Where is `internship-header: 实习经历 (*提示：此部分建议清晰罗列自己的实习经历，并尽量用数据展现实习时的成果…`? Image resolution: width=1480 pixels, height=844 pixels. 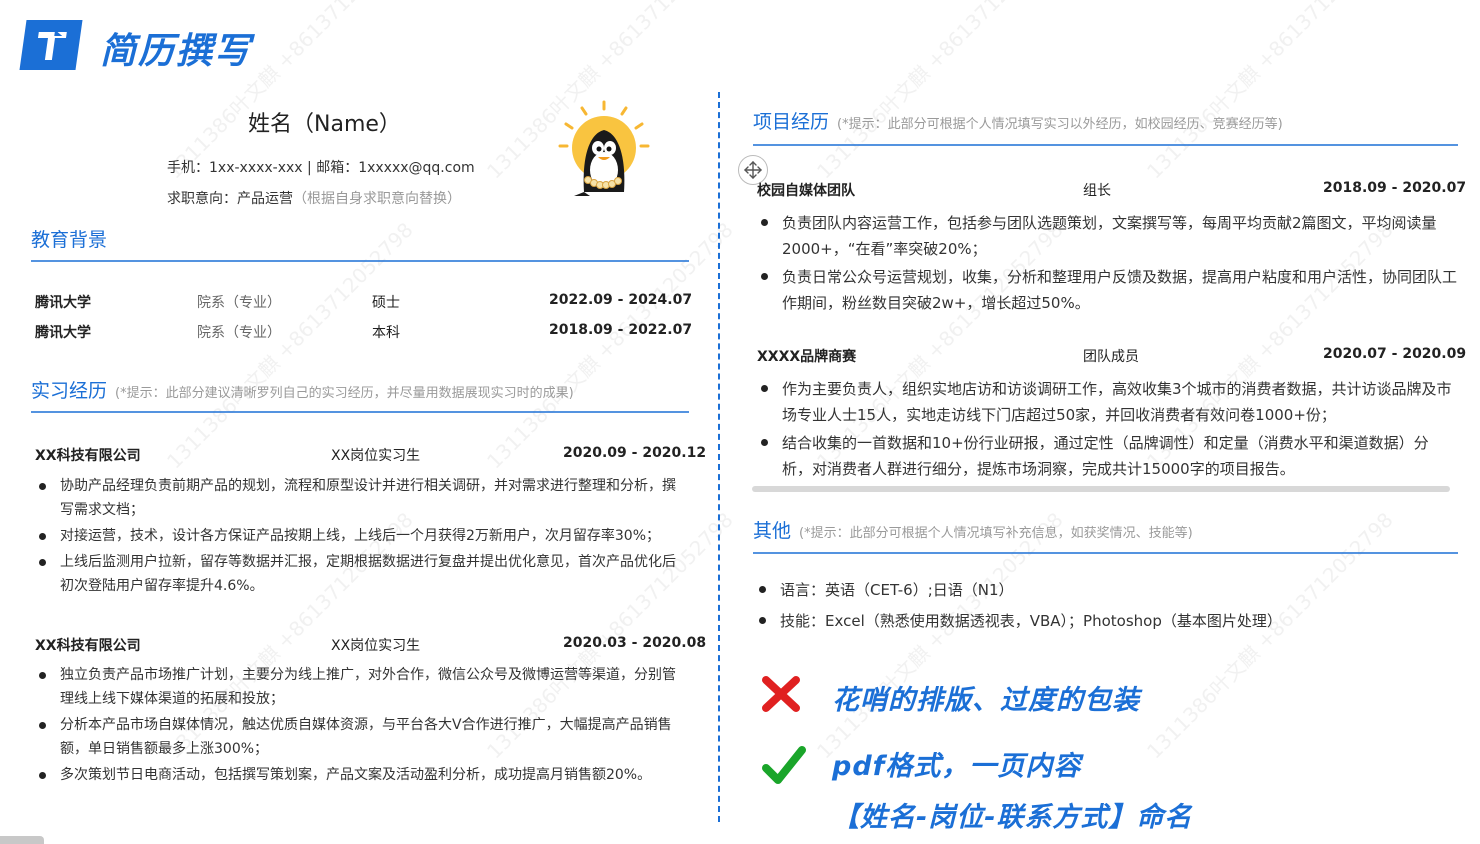
internship-header: 实习经历 (*提示：此部分建议清晰罗列自己的实习经历，并尽量用数据展现实习时的成果… is located at coordinates (302, 389).